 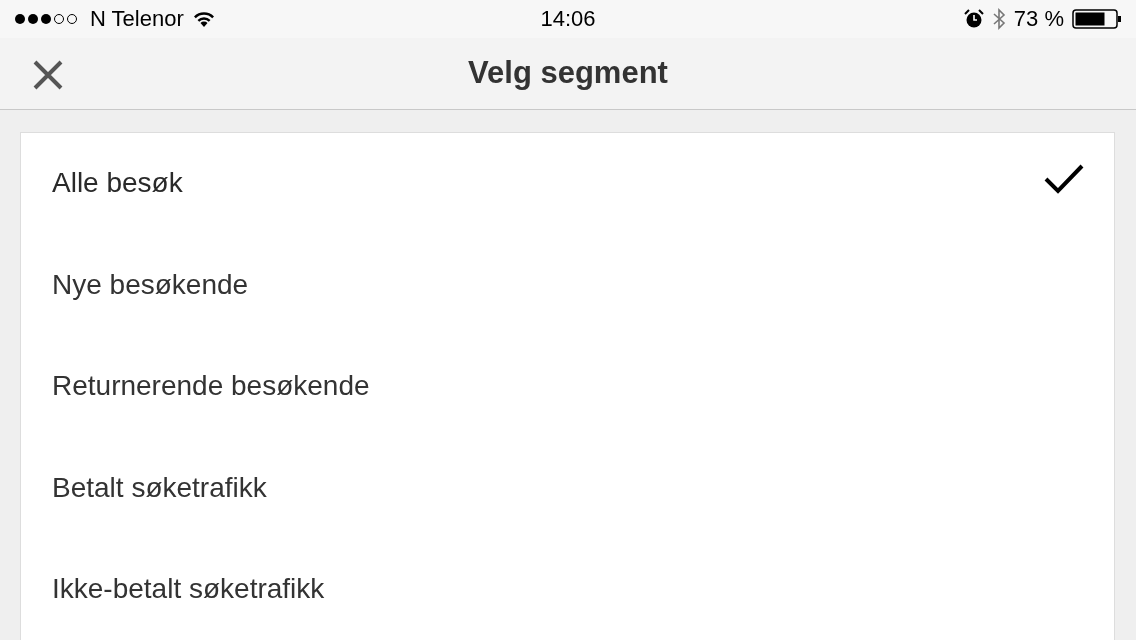 What do you see at coordinates (137, 18) in the screenshot?
I see `carrier-name: N Telenor` at bounding box center [137, 18].